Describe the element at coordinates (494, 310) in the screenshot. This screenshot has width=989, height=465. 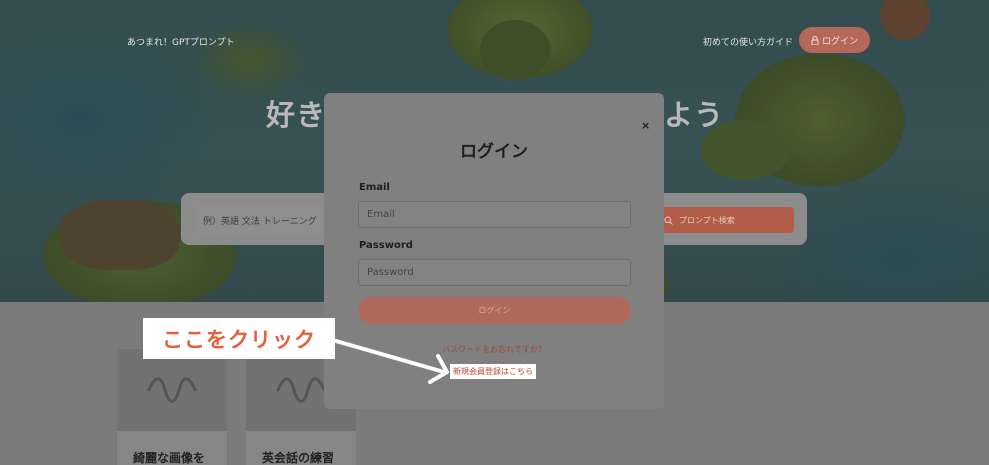
I see `login-submit-button: ログイン` at that location.